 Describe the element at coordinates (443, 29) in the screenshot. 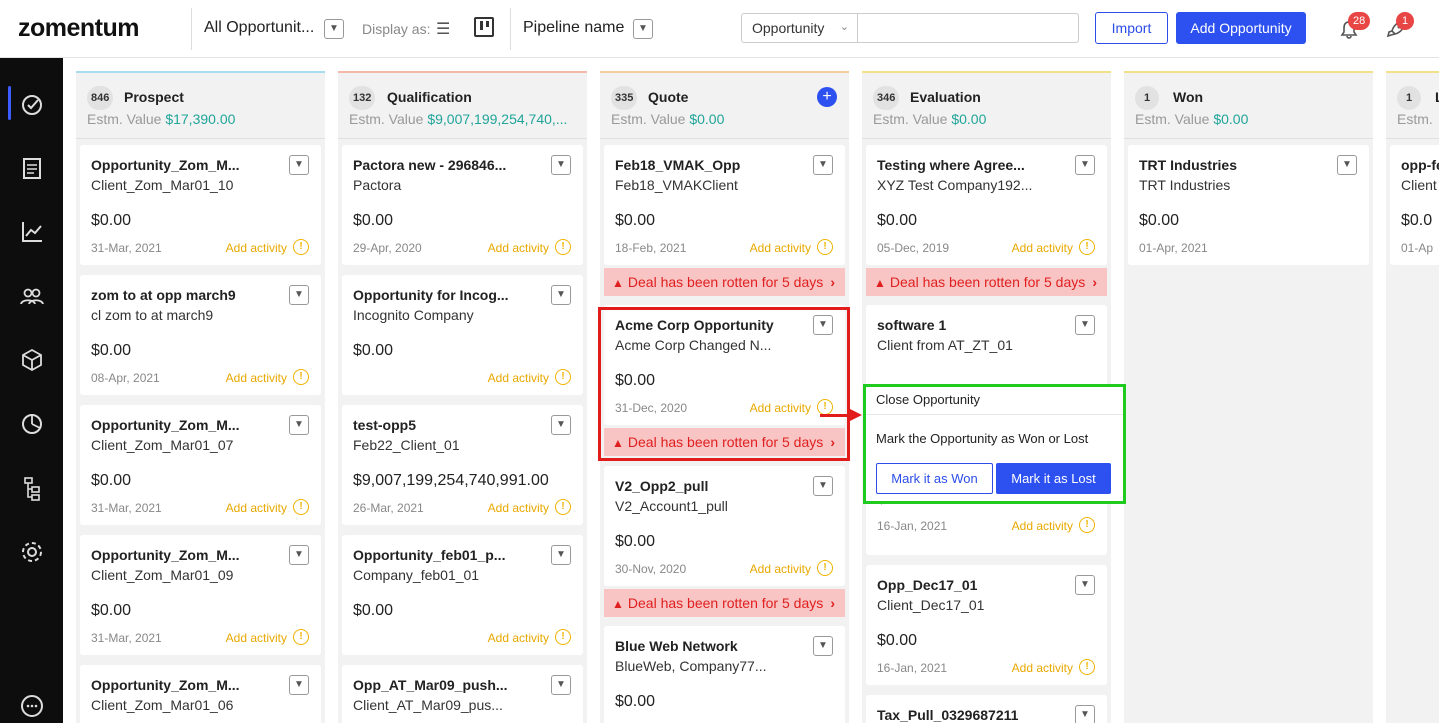

I see `list-view-icon: ☰` at that location.